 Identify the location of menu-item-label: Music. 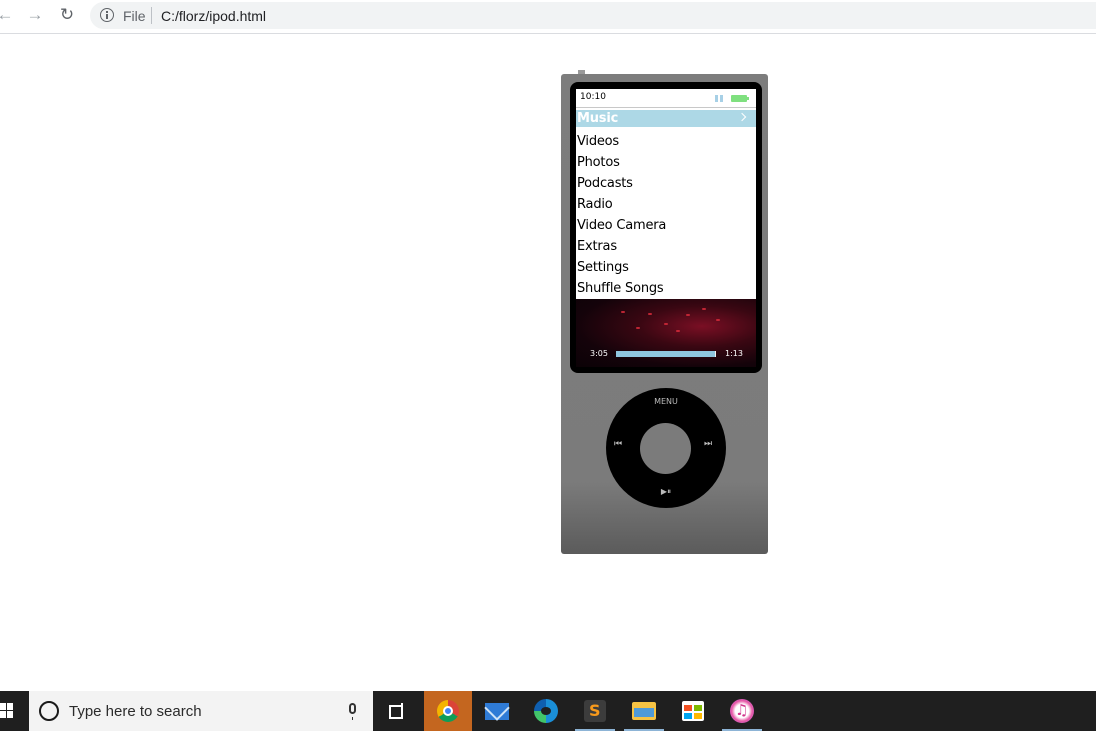
(598, 118).